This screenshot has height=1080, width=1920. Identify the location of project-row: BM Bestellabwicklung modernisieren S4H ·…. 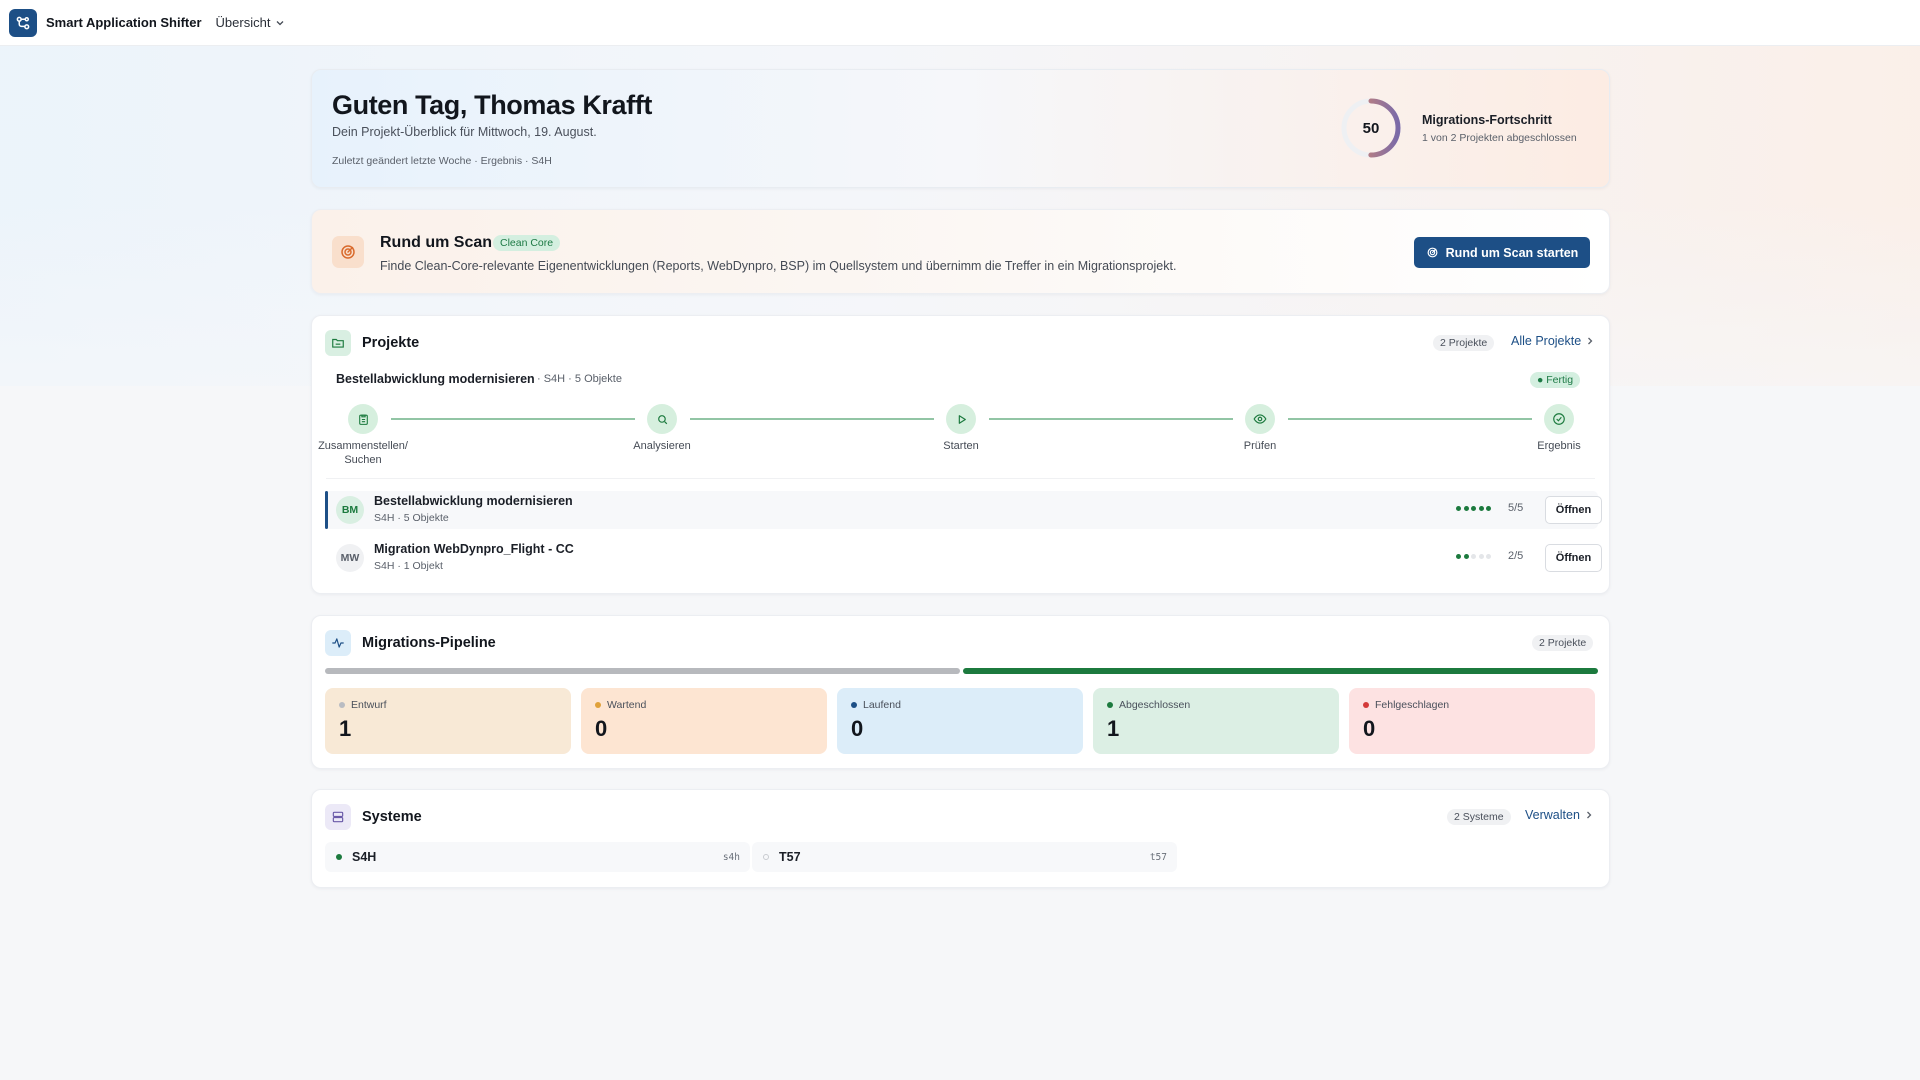
(963, 510).